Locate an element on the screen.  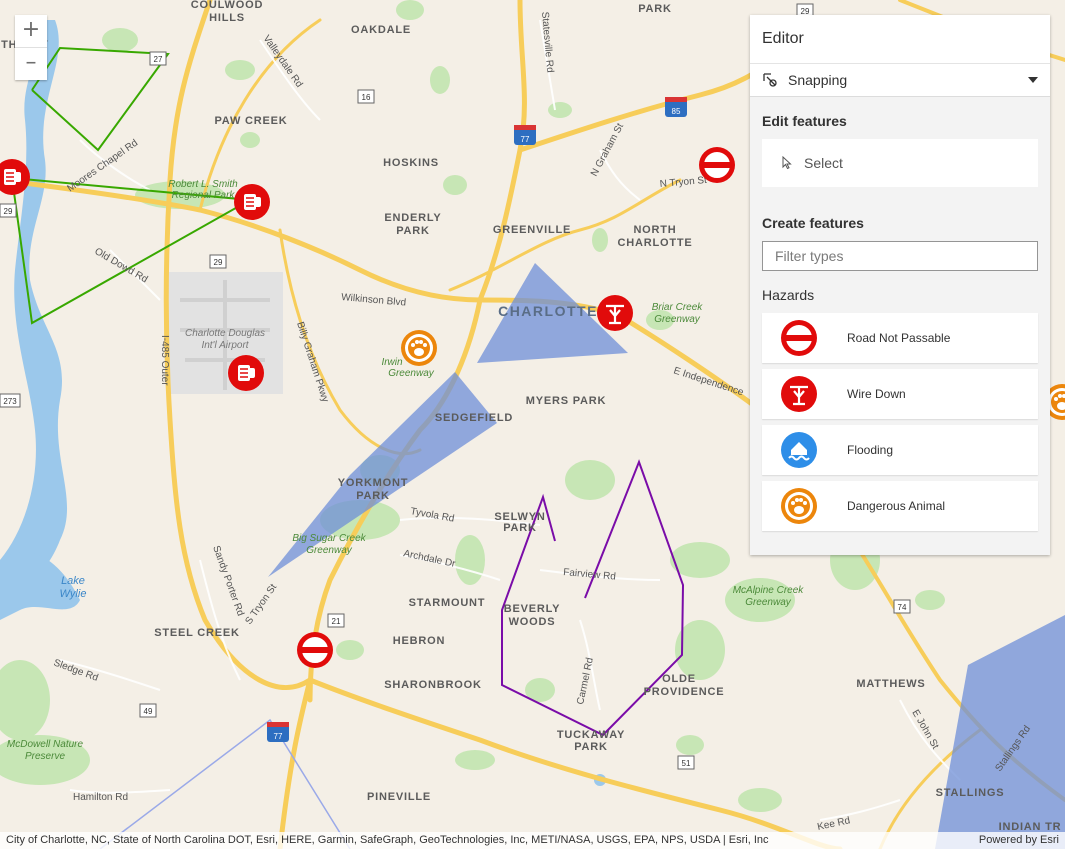
place-label: STEEL CREEK is located at coordinates (197, 633).